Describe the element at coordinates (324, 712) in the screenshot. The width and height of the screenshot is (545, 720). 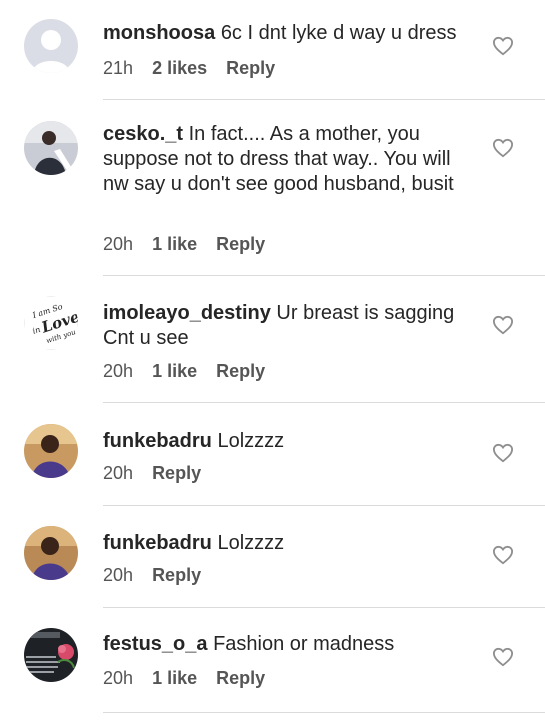
I see `divider` at that location.